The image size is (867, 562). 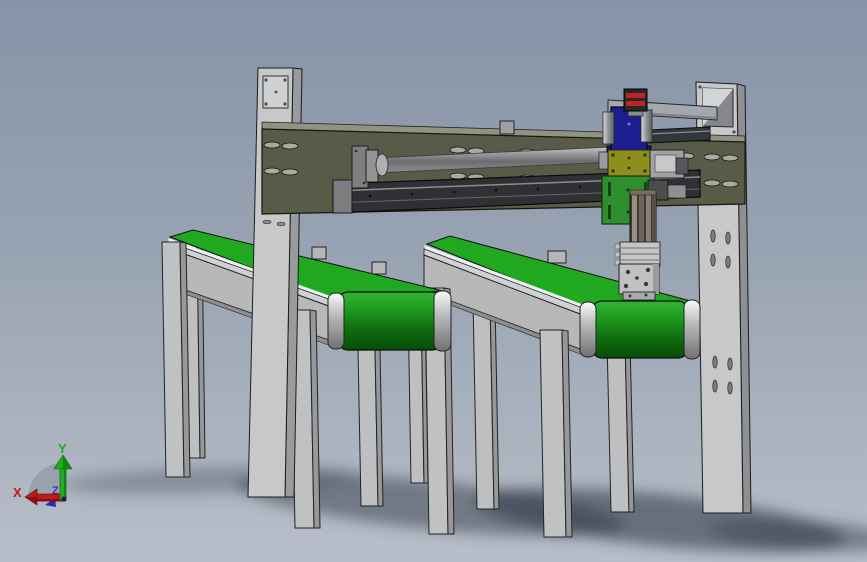 What do you see at coordinates (639, 282) in the screenshot?
I see `gripper-head` at bounding box center [639, 282].